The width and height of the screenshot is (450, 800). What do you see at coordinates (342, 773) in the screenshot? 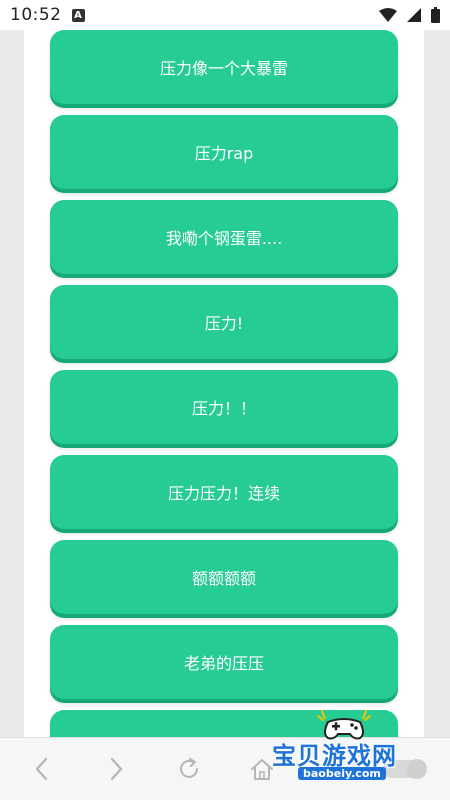
I see `watermark-url: baobeiy.com` at bounding box center [342, 773].